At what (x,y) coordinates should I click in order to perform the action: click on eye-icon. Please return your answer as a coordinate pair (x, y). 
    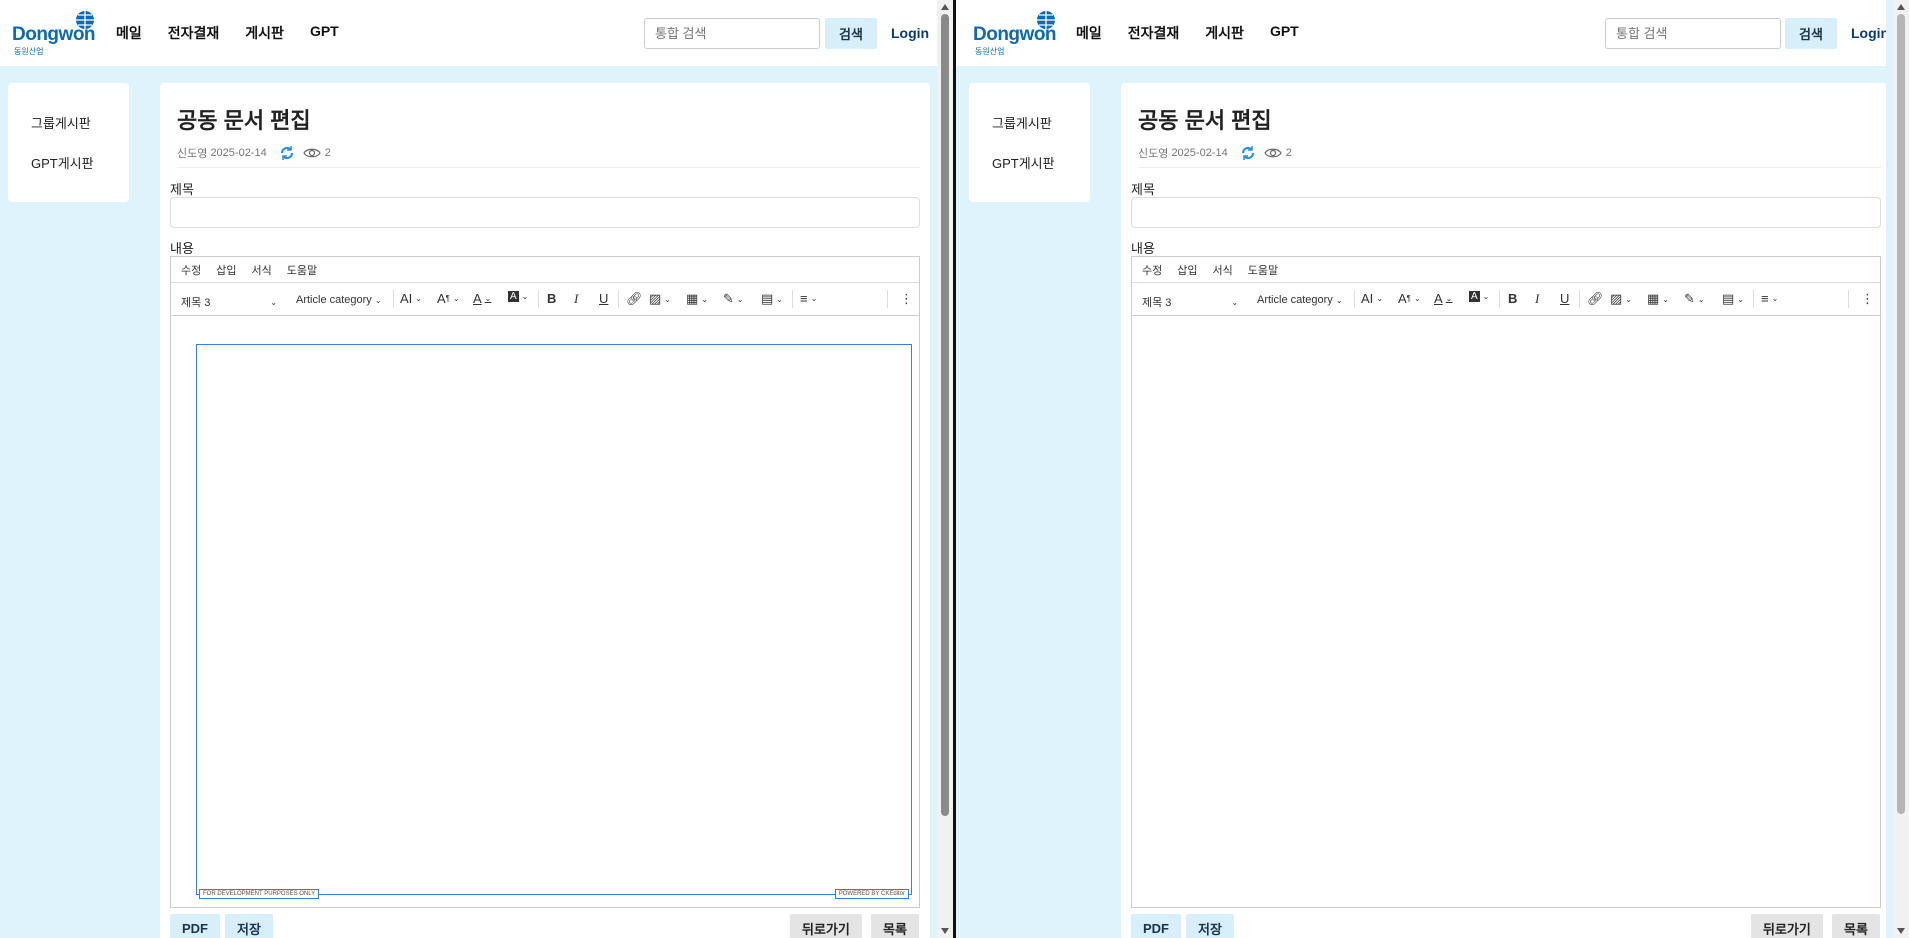
    Looking at the image, I should click on (312, 153).